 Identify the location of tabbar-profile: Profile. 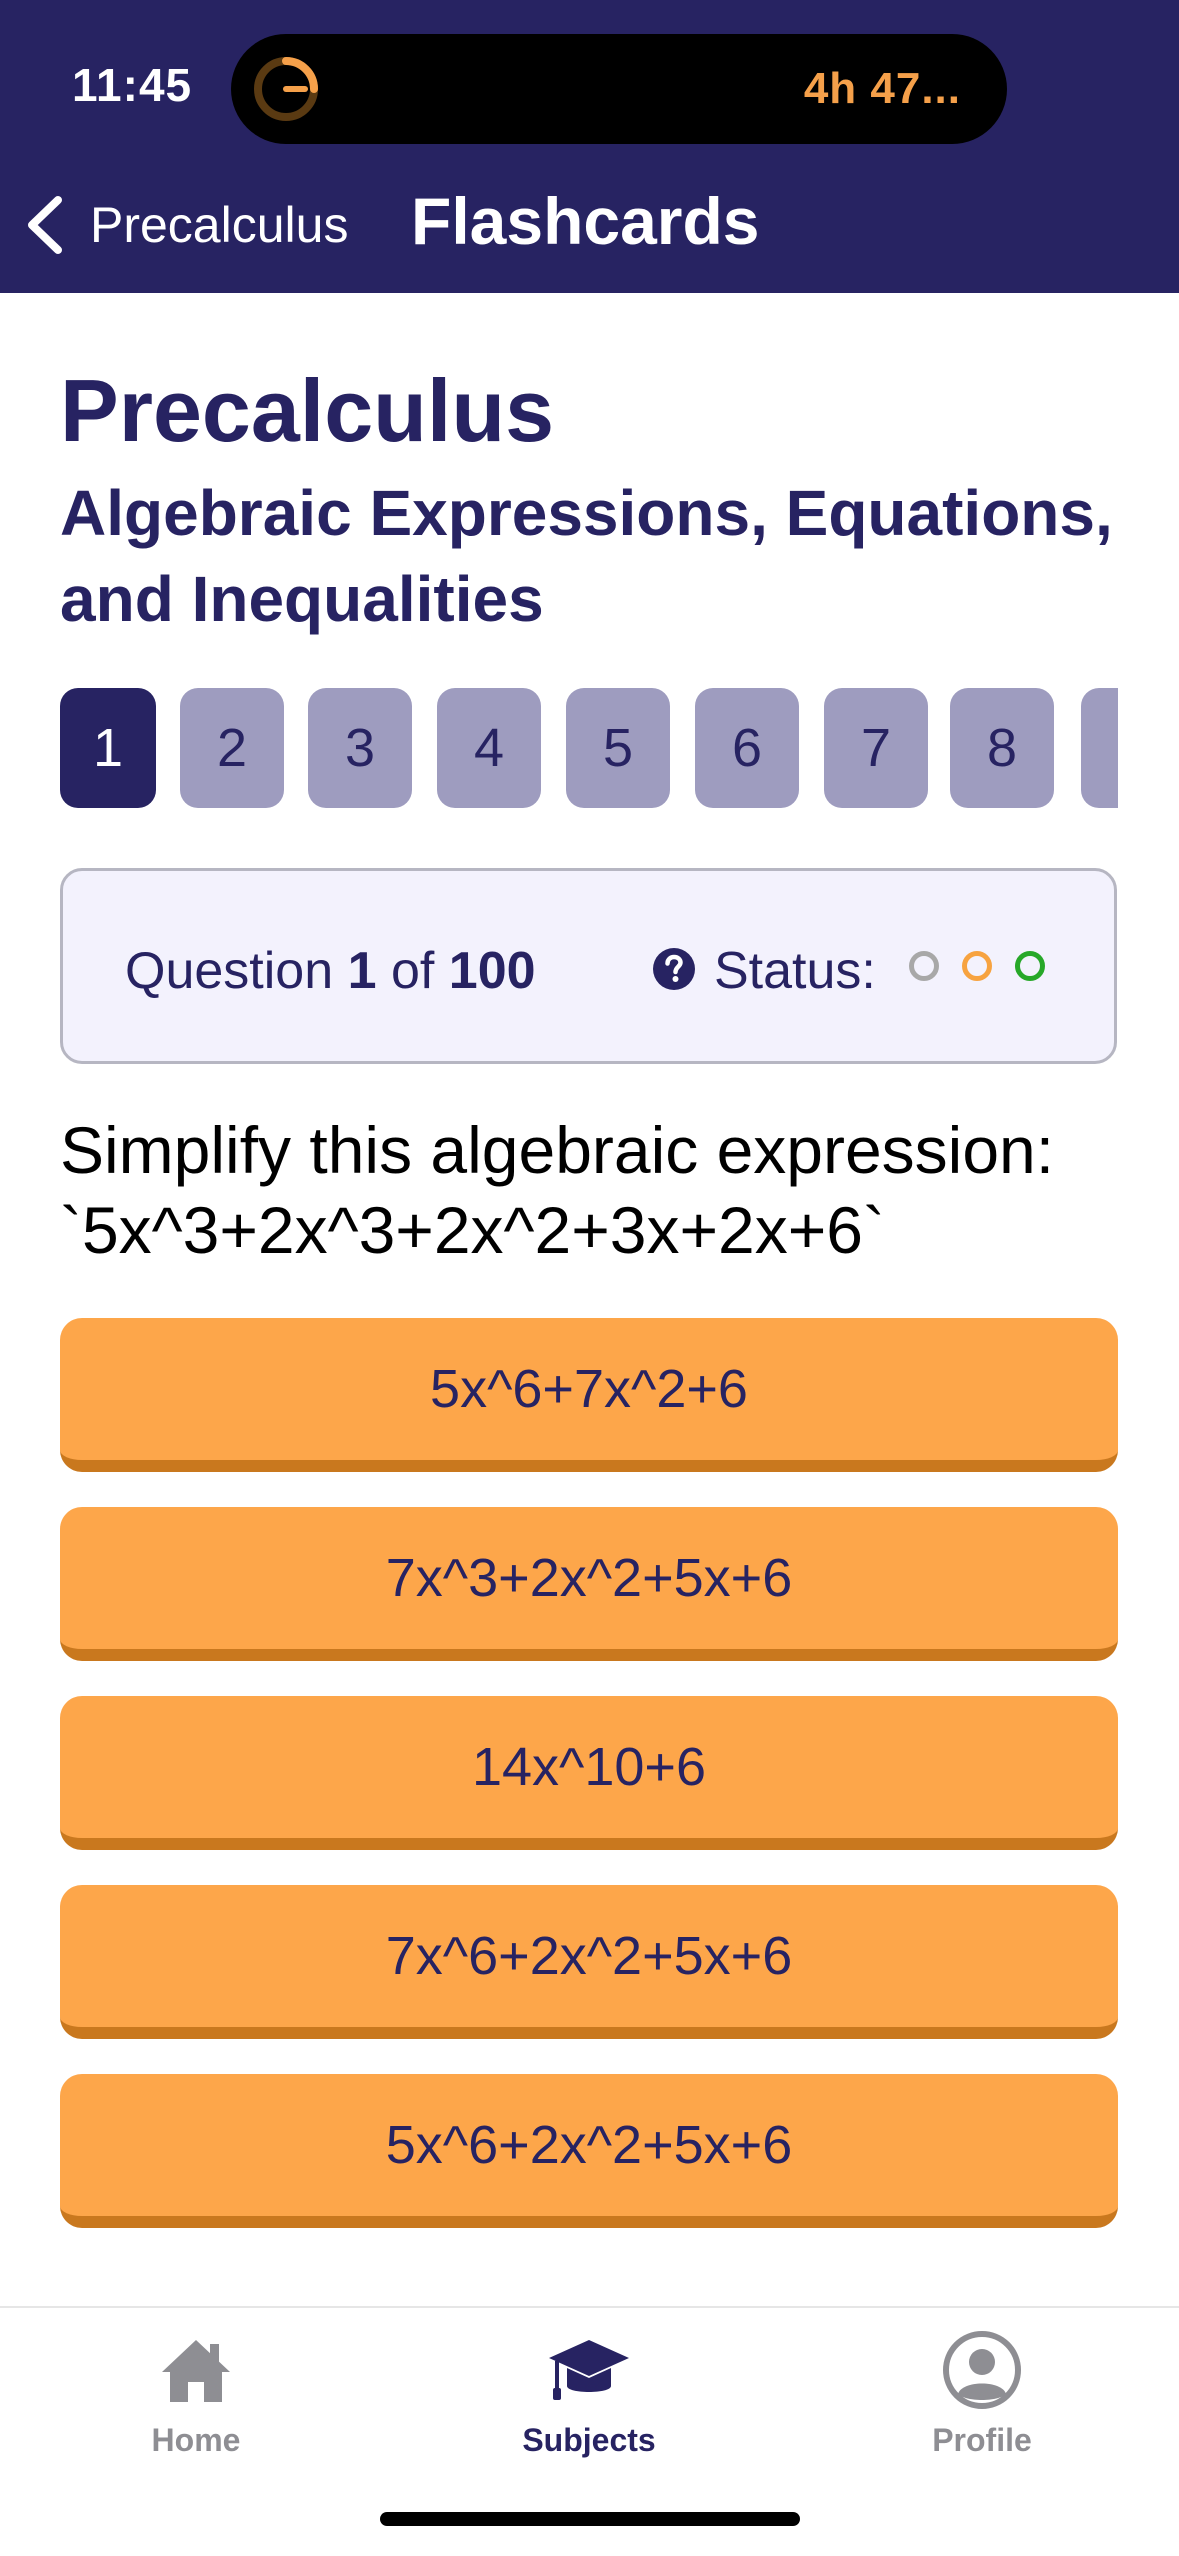
(982, 2393).